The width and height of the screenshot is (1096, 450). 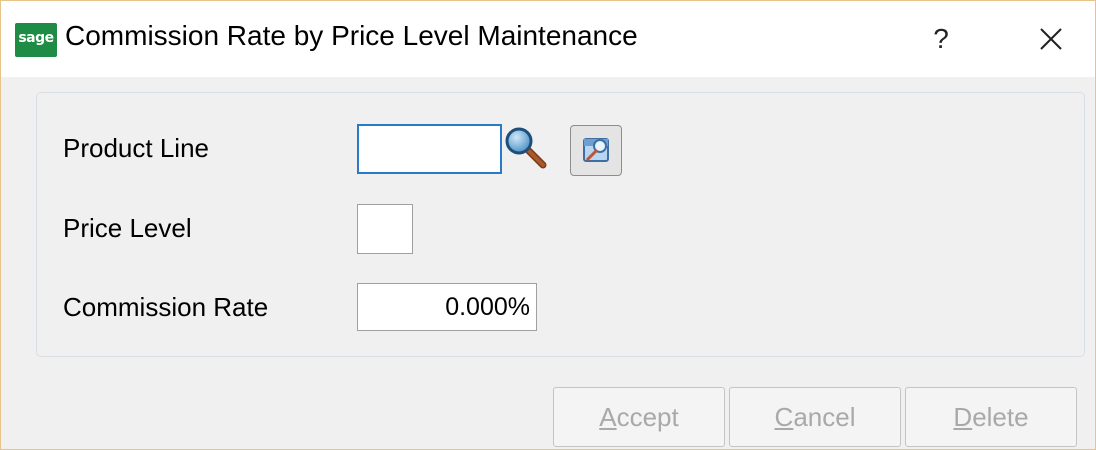 What do you see at coordinates (963, 417) in the screenshot?
I see `delete-mnemonic: D` at bounding box center [963, 417].